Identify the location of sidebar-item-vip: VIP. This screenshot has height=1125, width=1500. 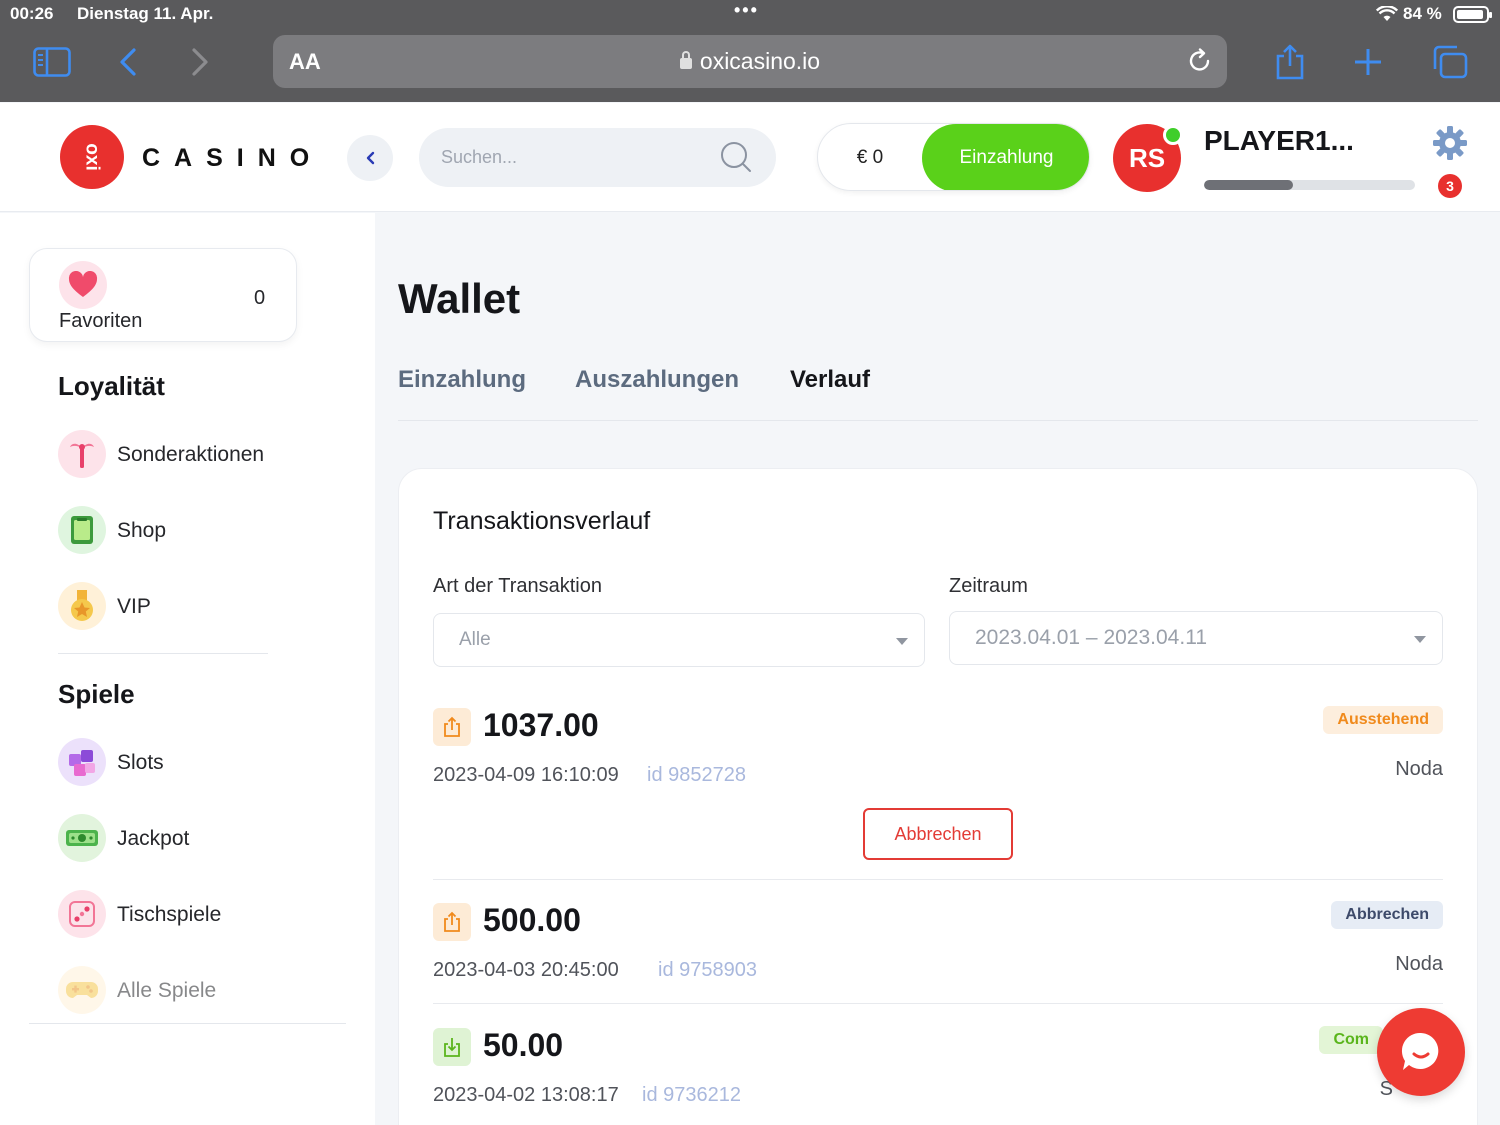
(178, 607).